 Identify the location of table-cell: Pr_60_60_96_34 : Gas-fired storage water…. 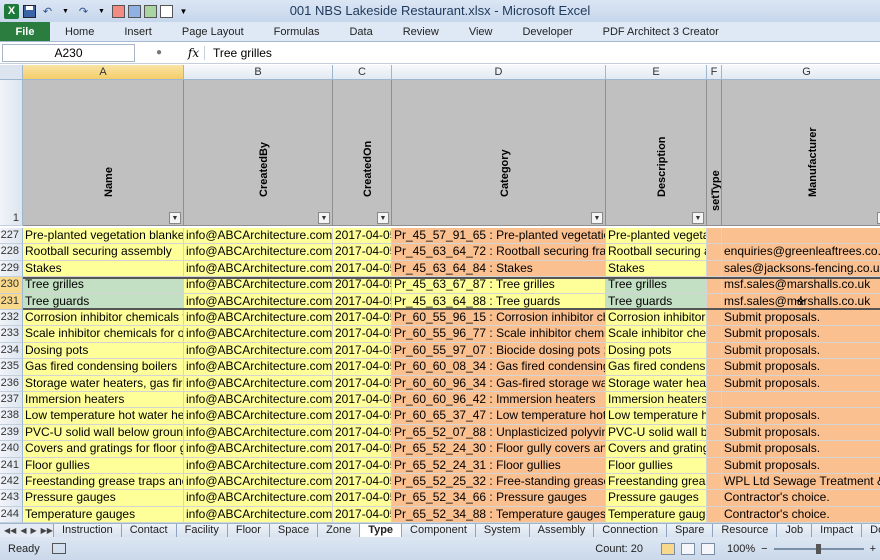
(499, 383).